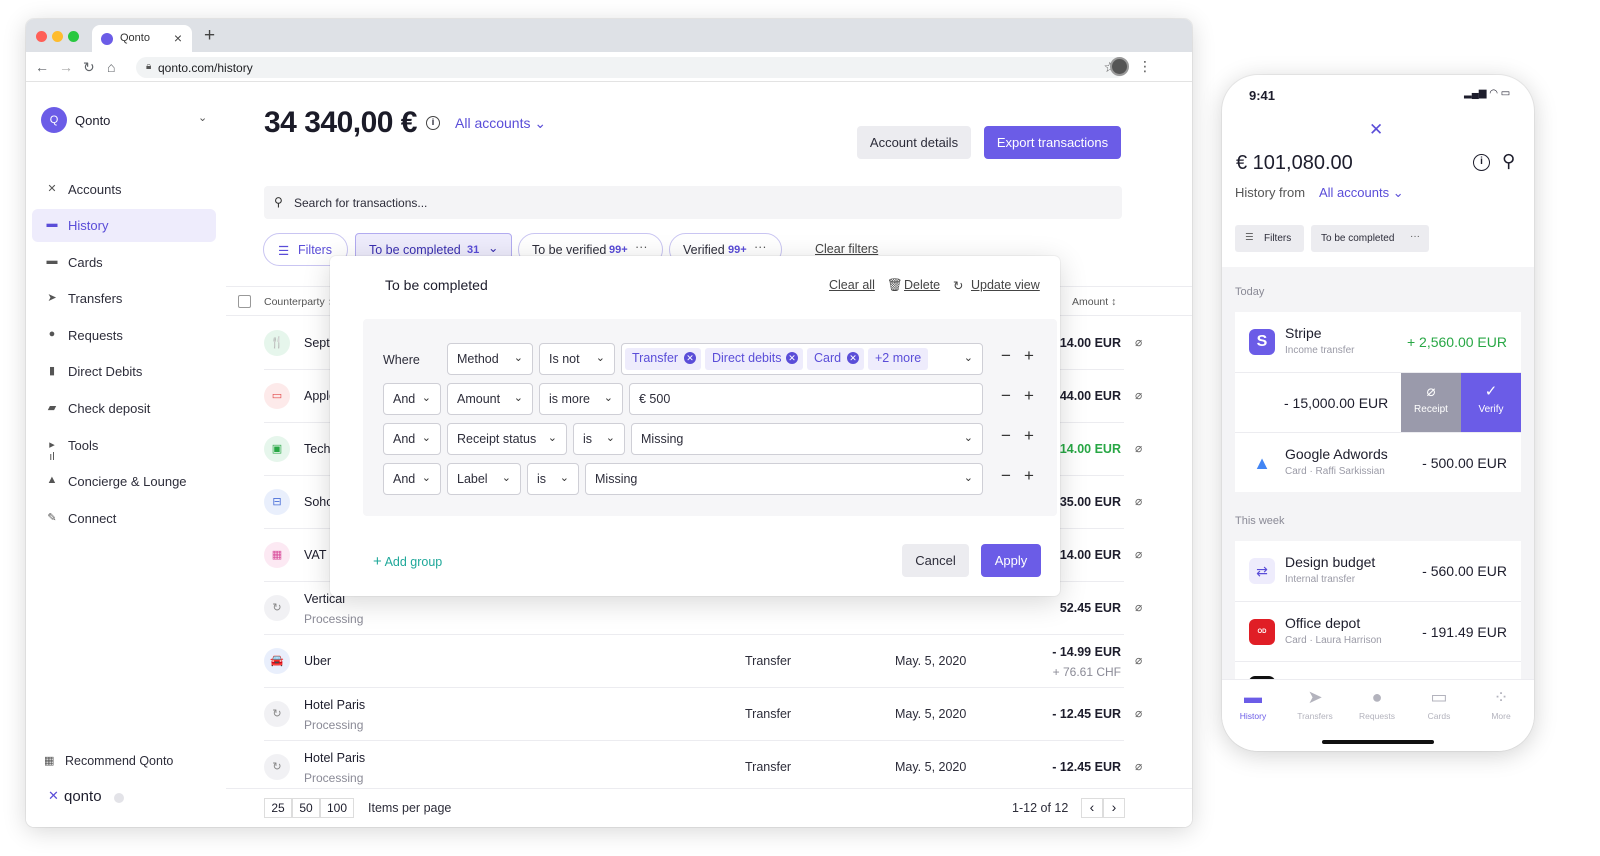  What do you see at coordinates (631, 67) in the screenshot?
I see `url-field: 🔒︎ qonto.com/history ☆` at bounding box center [631, 67].